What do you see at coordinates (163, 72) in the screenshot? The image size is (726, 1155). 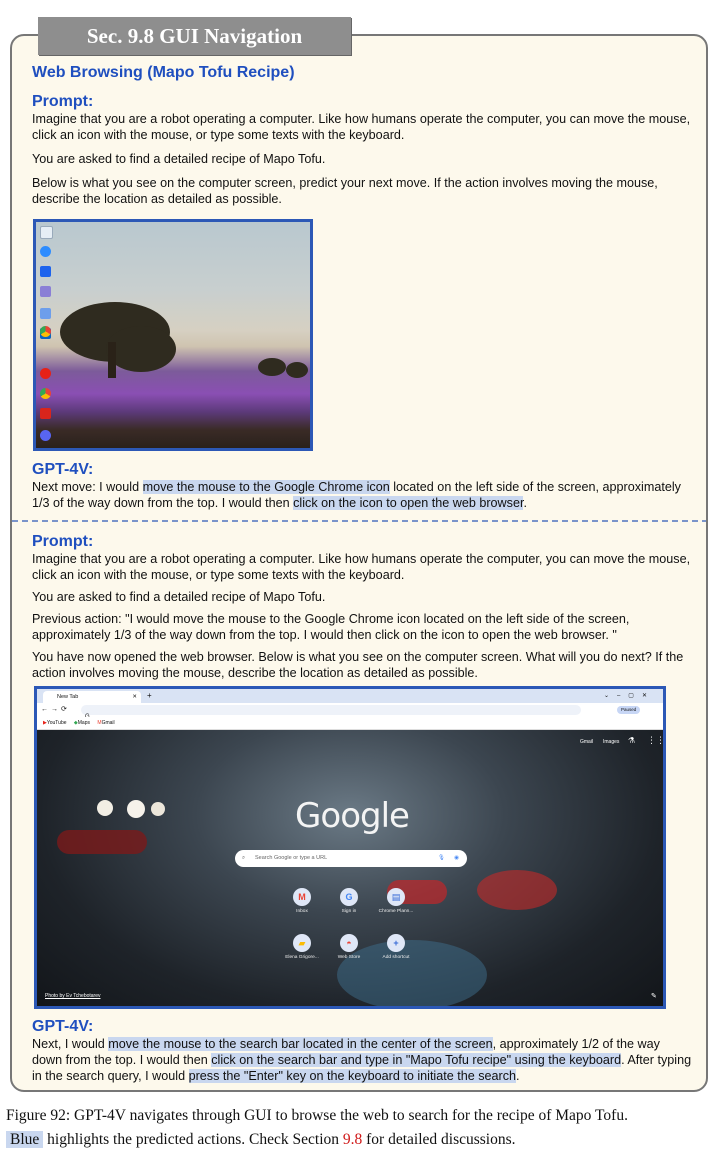 I see `task-title: Web Browsing (Mapo Tofu Recipe)` at bounding box center [163, 72].